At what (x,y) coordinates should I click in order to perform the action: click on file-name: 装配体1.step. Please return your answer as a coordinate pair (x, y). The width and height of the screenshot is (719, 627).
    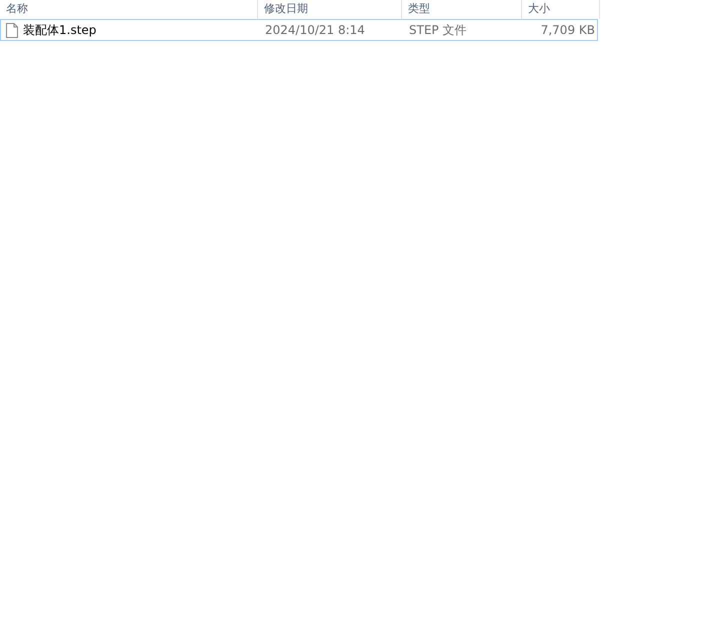
    Looking at the image, I should click on (59, 30).